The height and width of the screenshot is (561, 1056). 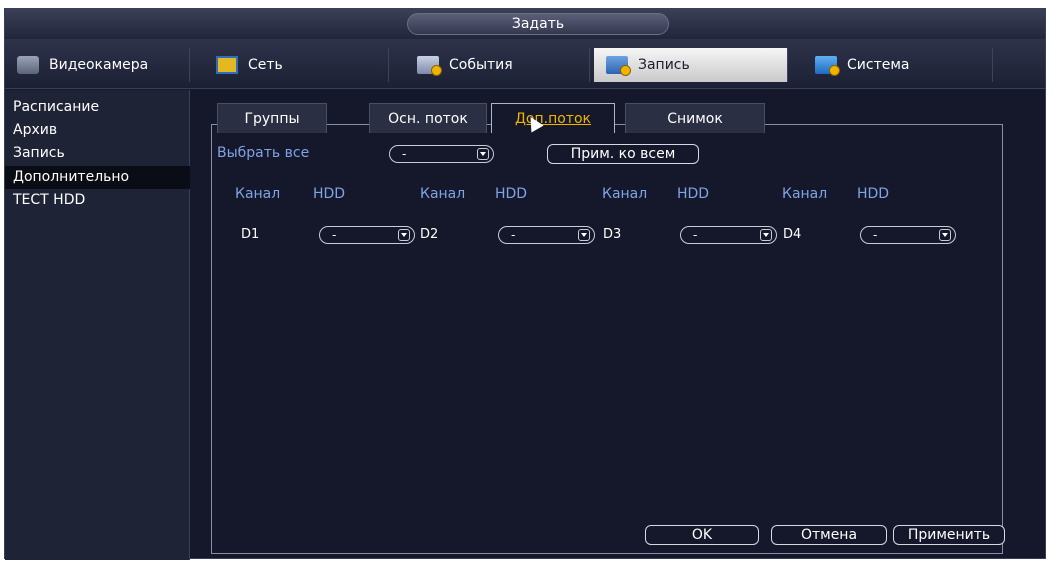 What do you see at coordinates (792, 234) in the screenshot?
I see `channel-d4-label: D4` at bounding box center [792, 234].